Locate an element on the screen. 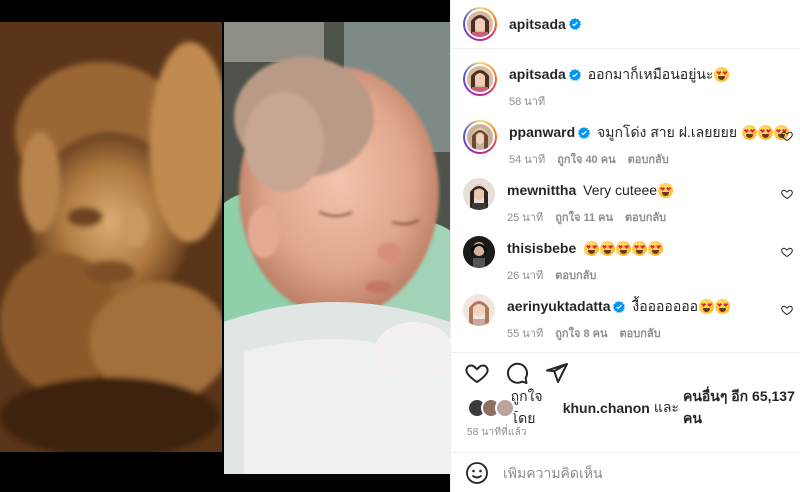 The image size is (800, 492). comment-text: Very cuteee is located at coordinates (620, 190).